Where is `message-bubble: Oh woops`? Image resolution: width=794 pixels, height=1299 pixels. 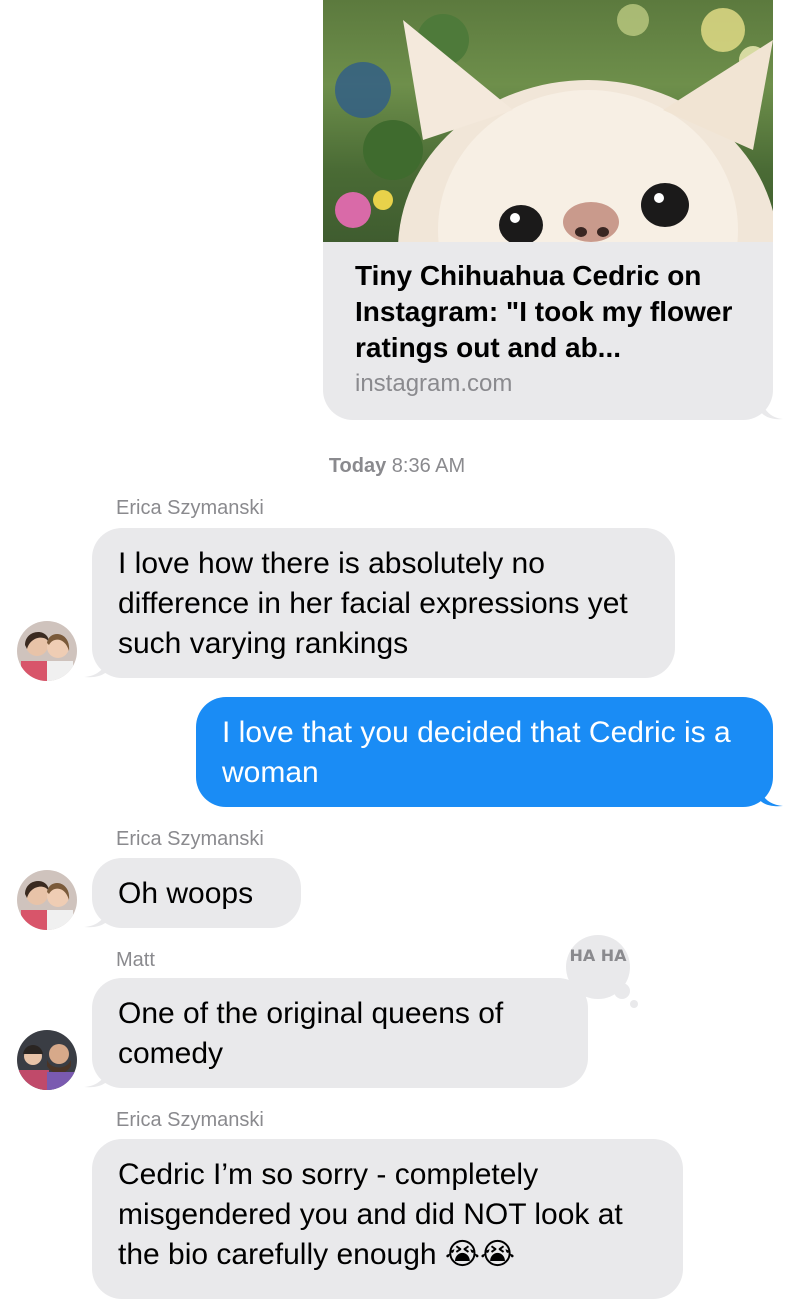 message-bubble: Oh woops is located at coordinates (192, 893).